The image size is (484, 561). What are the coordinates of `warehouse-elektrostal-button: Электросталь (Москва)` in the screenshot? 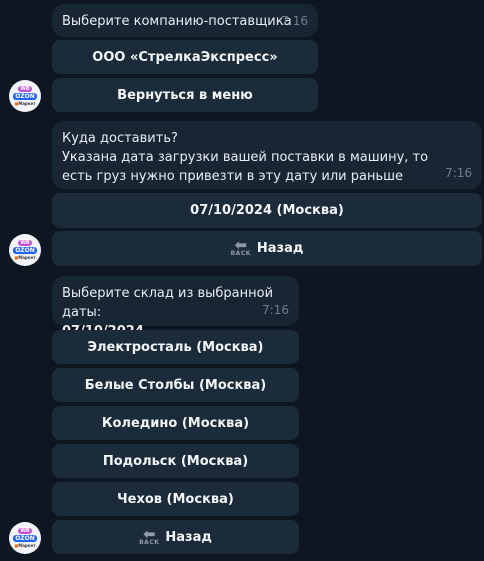 It's located at (175, 347).